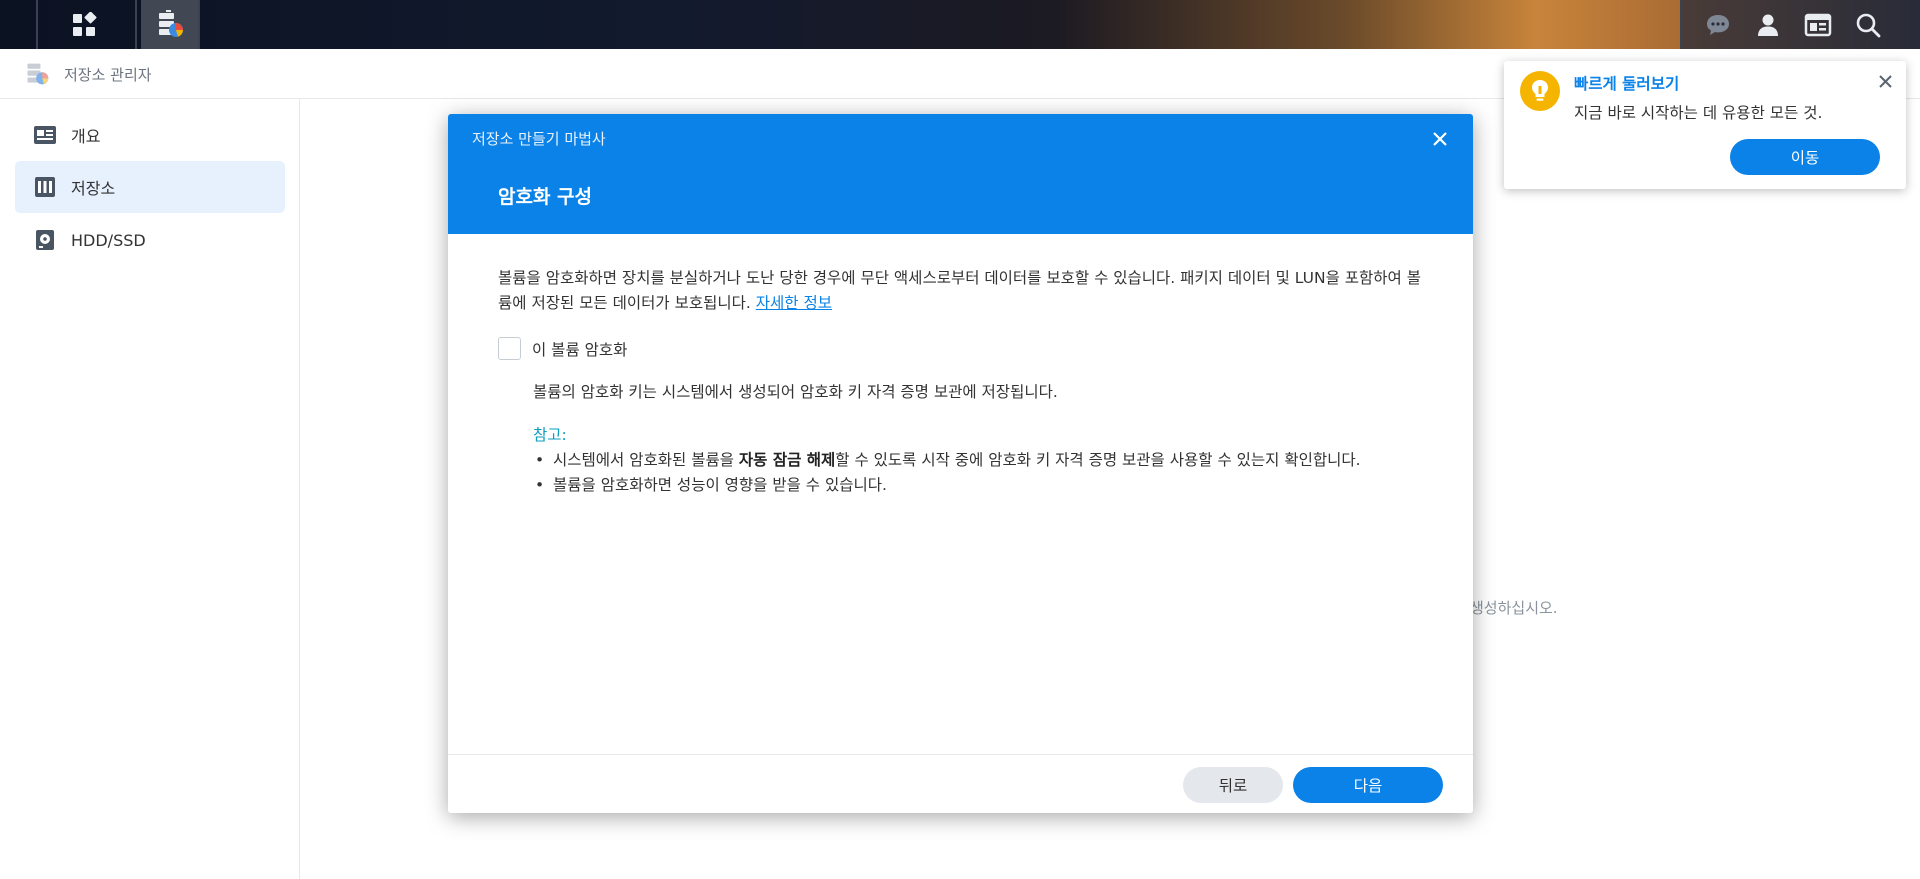 The image size is (1920, 879). I want to click on encrypt-volume-label: 이 볼륨 암호화, so click(580, 349).